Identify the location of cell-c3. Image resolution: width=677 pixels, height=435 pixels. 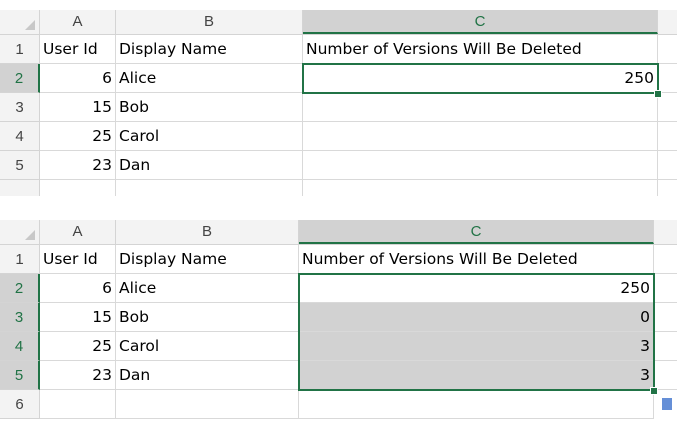
(480, 107).